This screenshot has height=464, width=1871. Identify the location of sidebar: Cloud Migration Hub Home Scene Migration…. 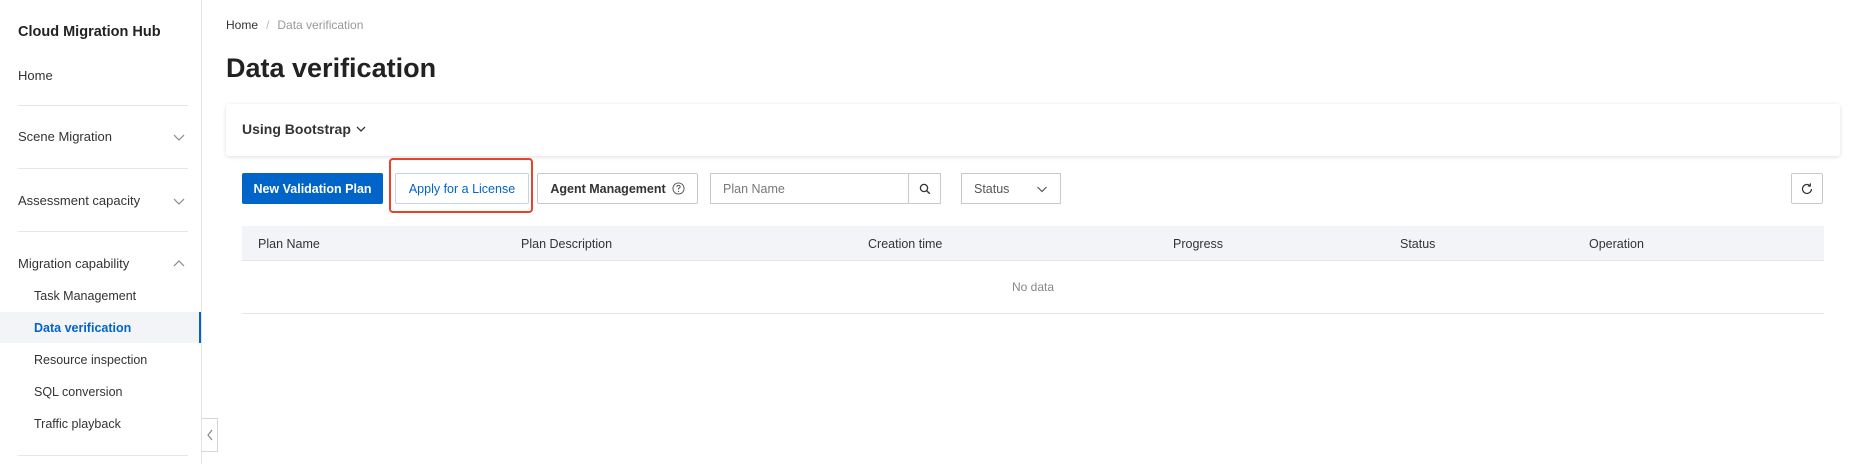
(101, 232).